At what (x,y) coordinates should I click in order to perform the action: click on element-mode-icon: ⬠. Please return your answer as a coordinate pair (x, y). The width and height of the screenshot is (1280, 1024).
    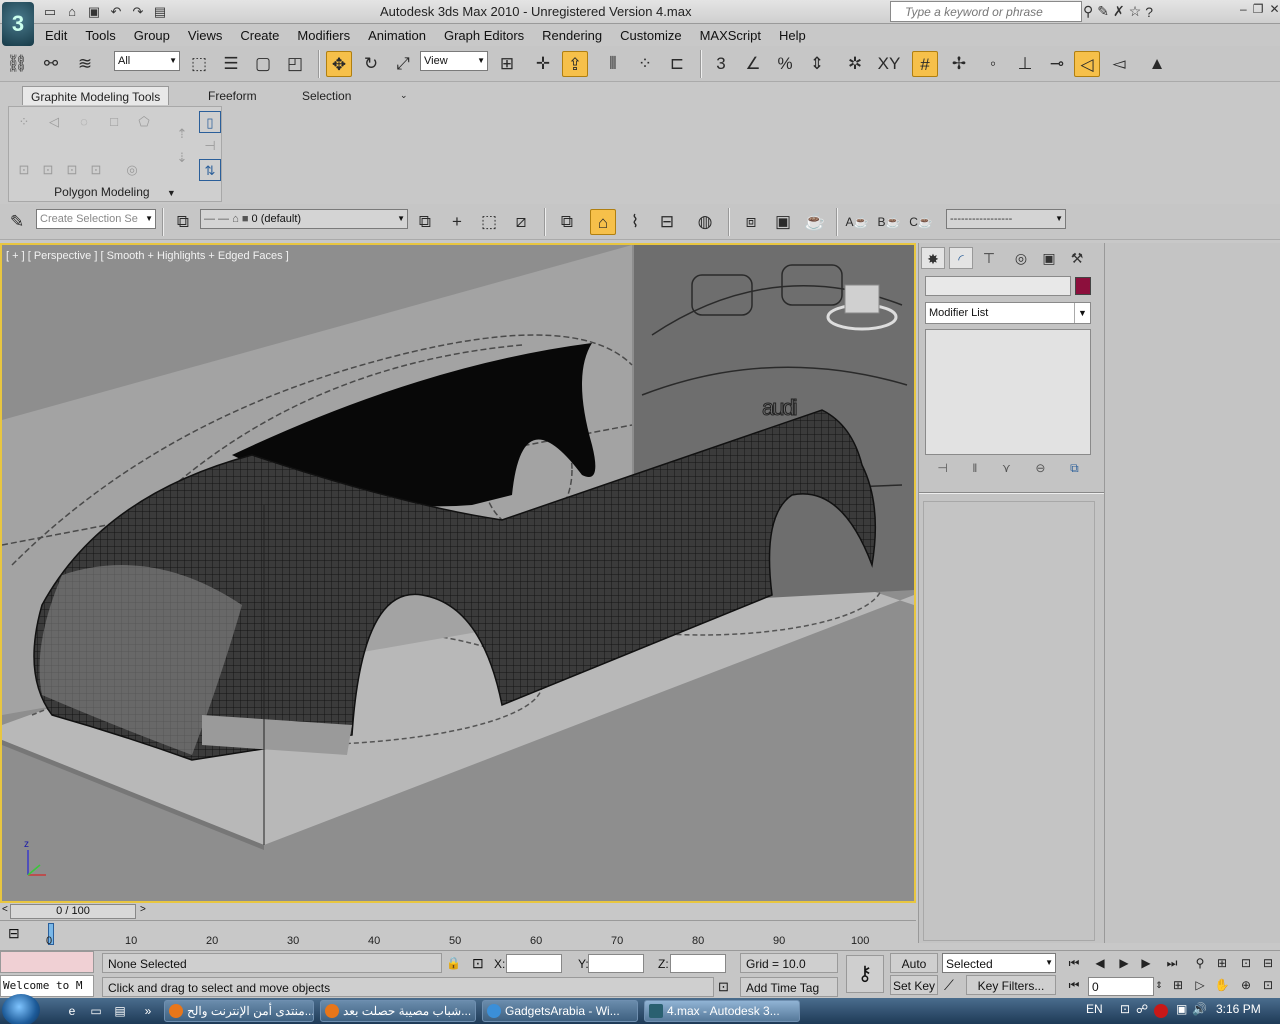
    Looking at the image, I should click on (144, 122).